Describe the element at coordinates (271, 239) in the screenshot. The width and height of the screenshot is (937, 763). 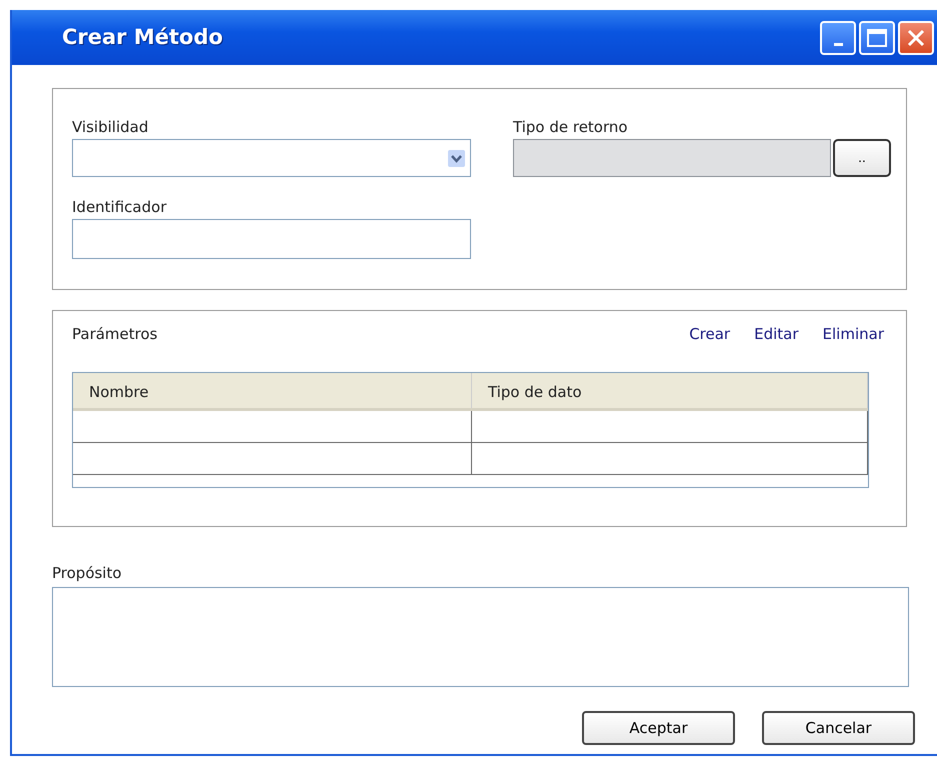
I see `identifier-field` at that location.